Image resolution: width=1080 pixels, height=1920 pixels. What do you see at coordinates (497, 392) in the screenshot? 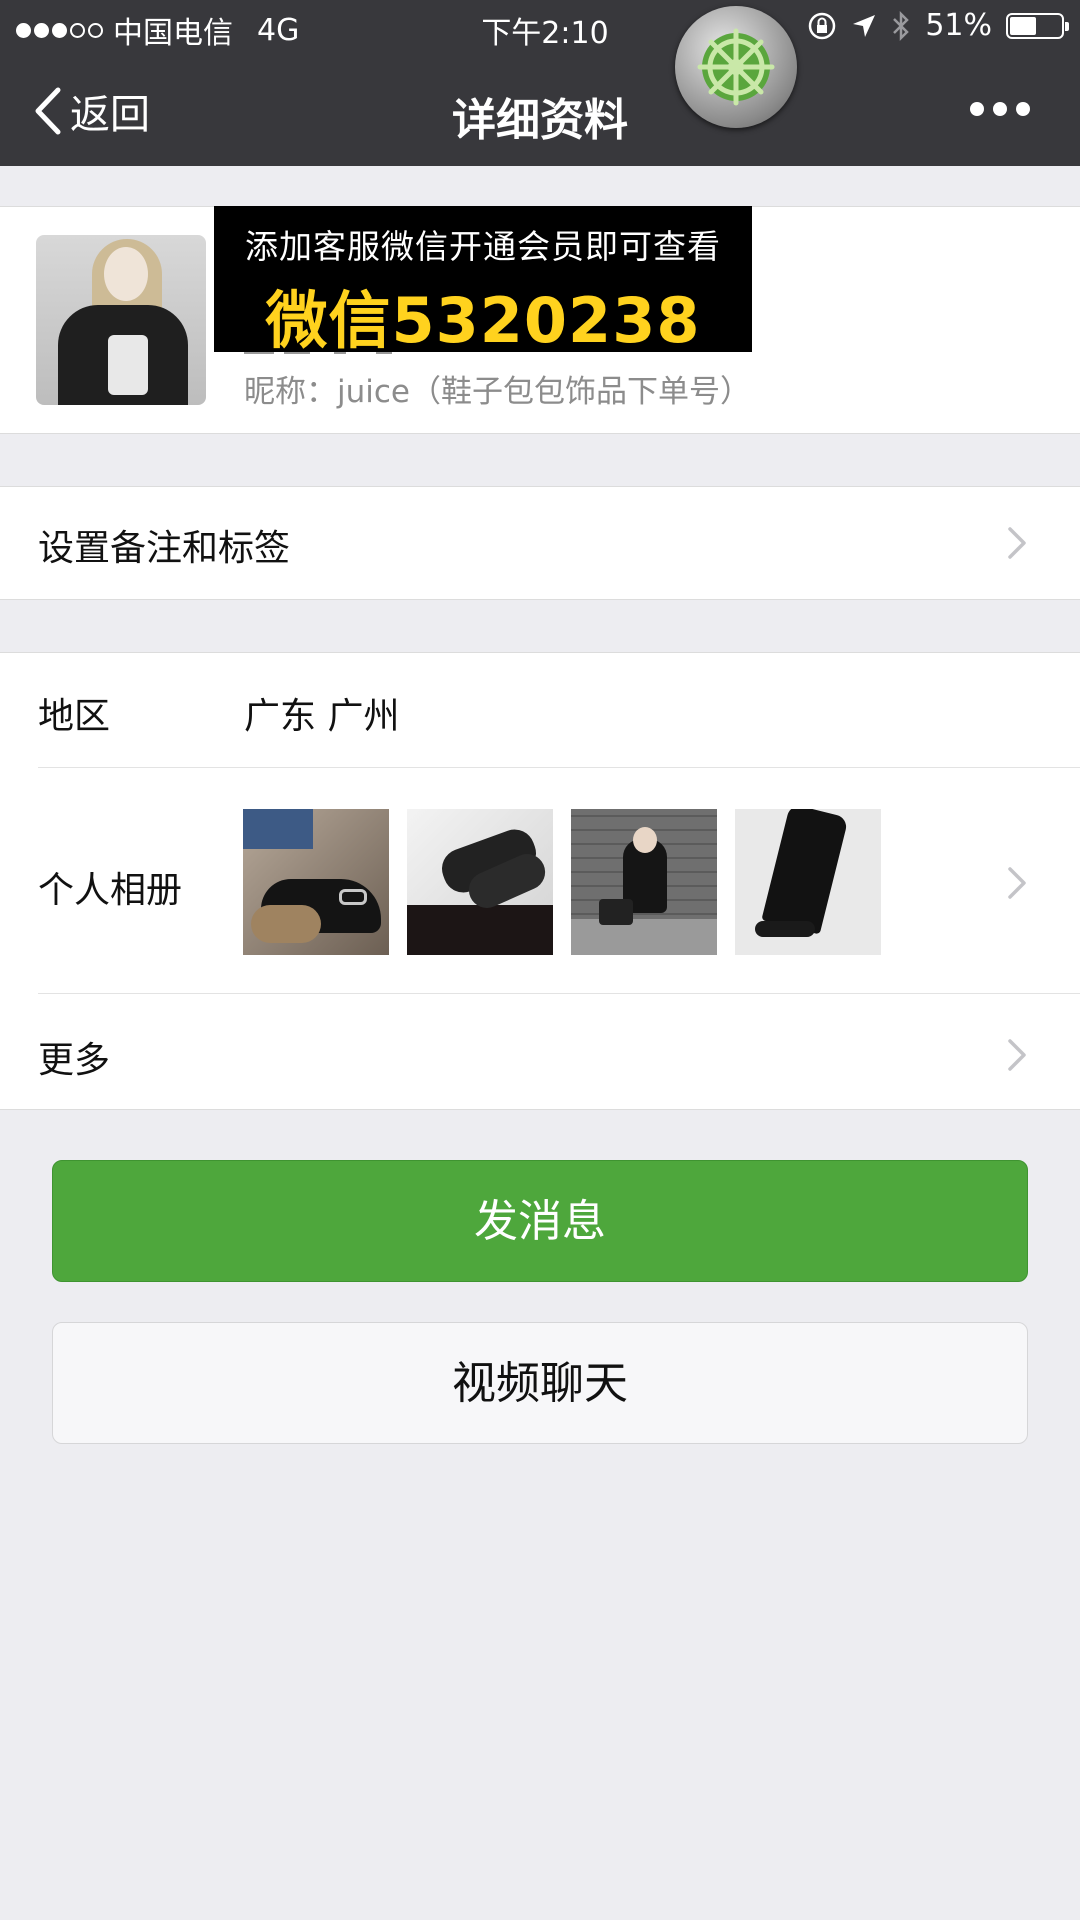
I see `nickname-label: 昵称：juice（鞋子包包饰品下单号）` at bounding box center [497, 392].